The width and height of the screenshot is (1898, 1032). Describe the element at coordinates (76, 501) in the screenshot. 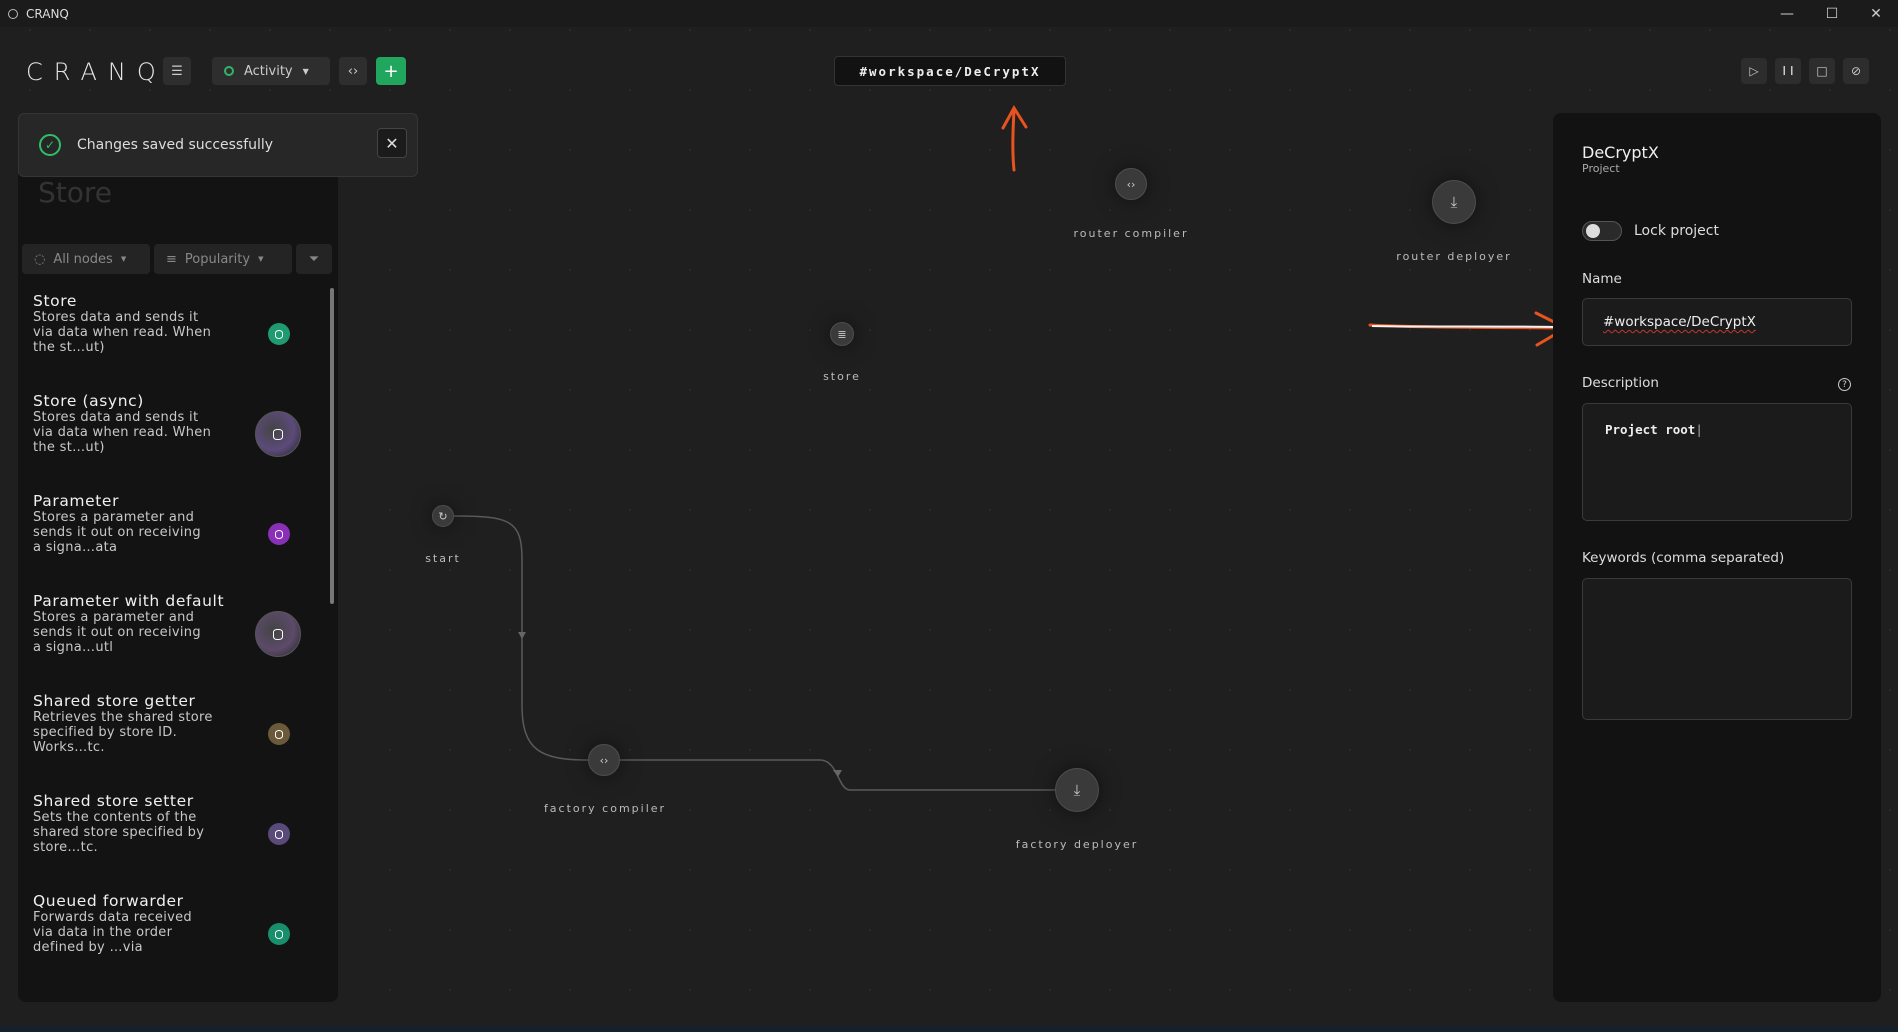

I see `node-item-title: Parameter` at that location.